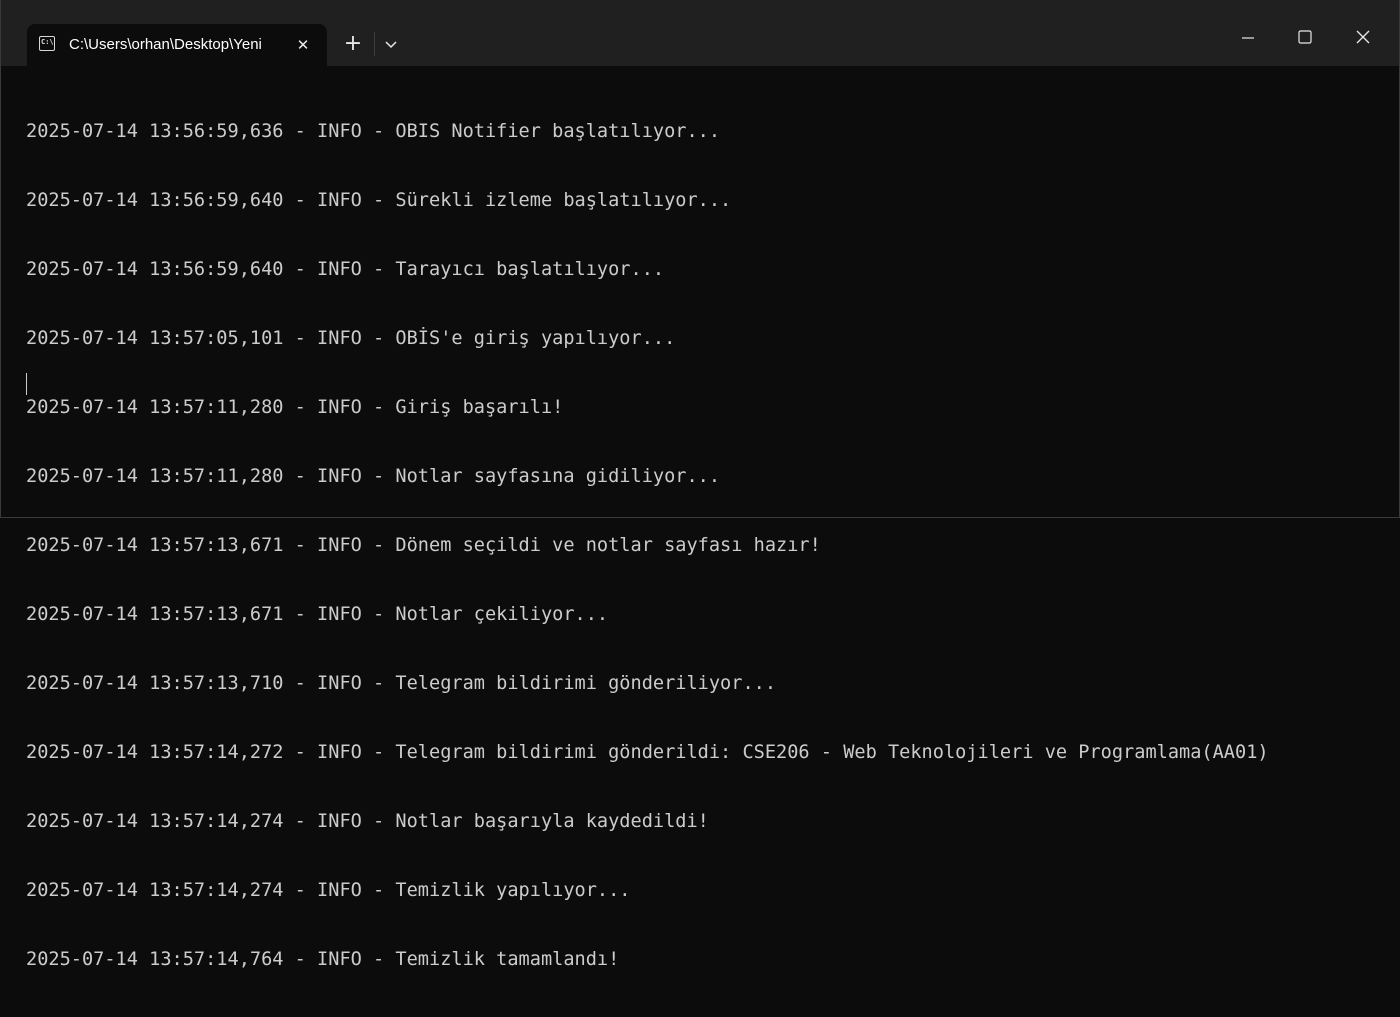  I want to click on terminal-icon: C:\, so click(47, 43).